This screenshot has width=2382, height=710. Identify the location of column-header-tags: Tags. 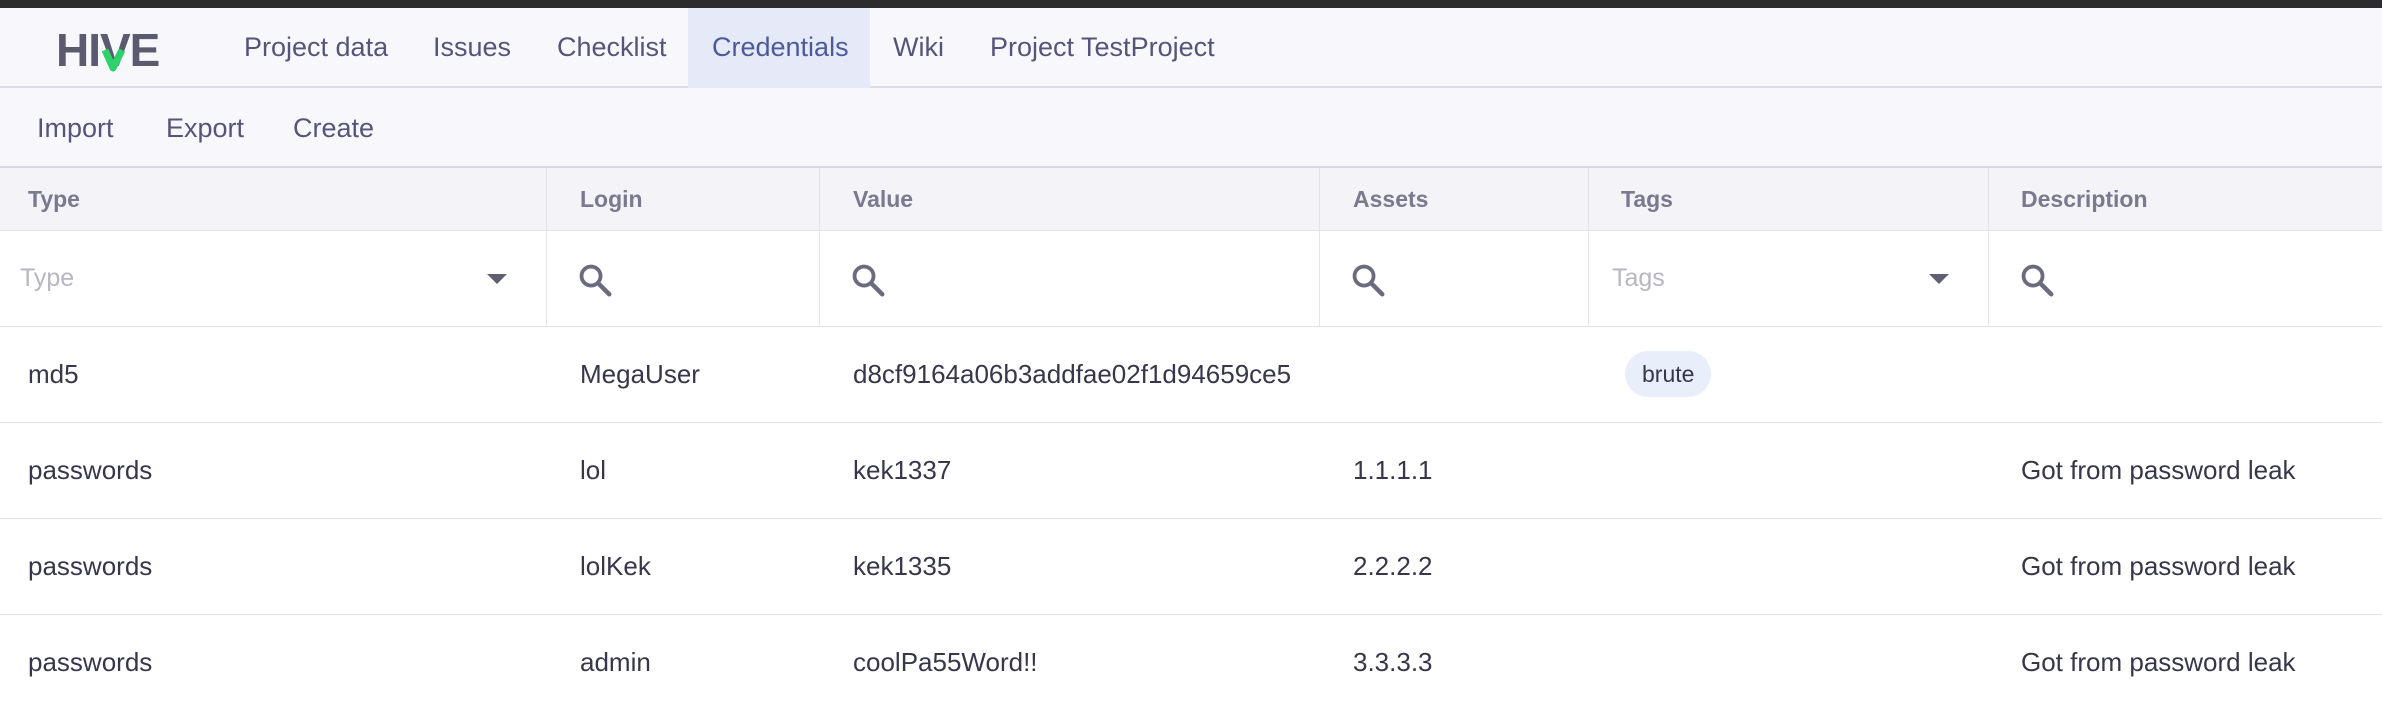
(1647, 199).